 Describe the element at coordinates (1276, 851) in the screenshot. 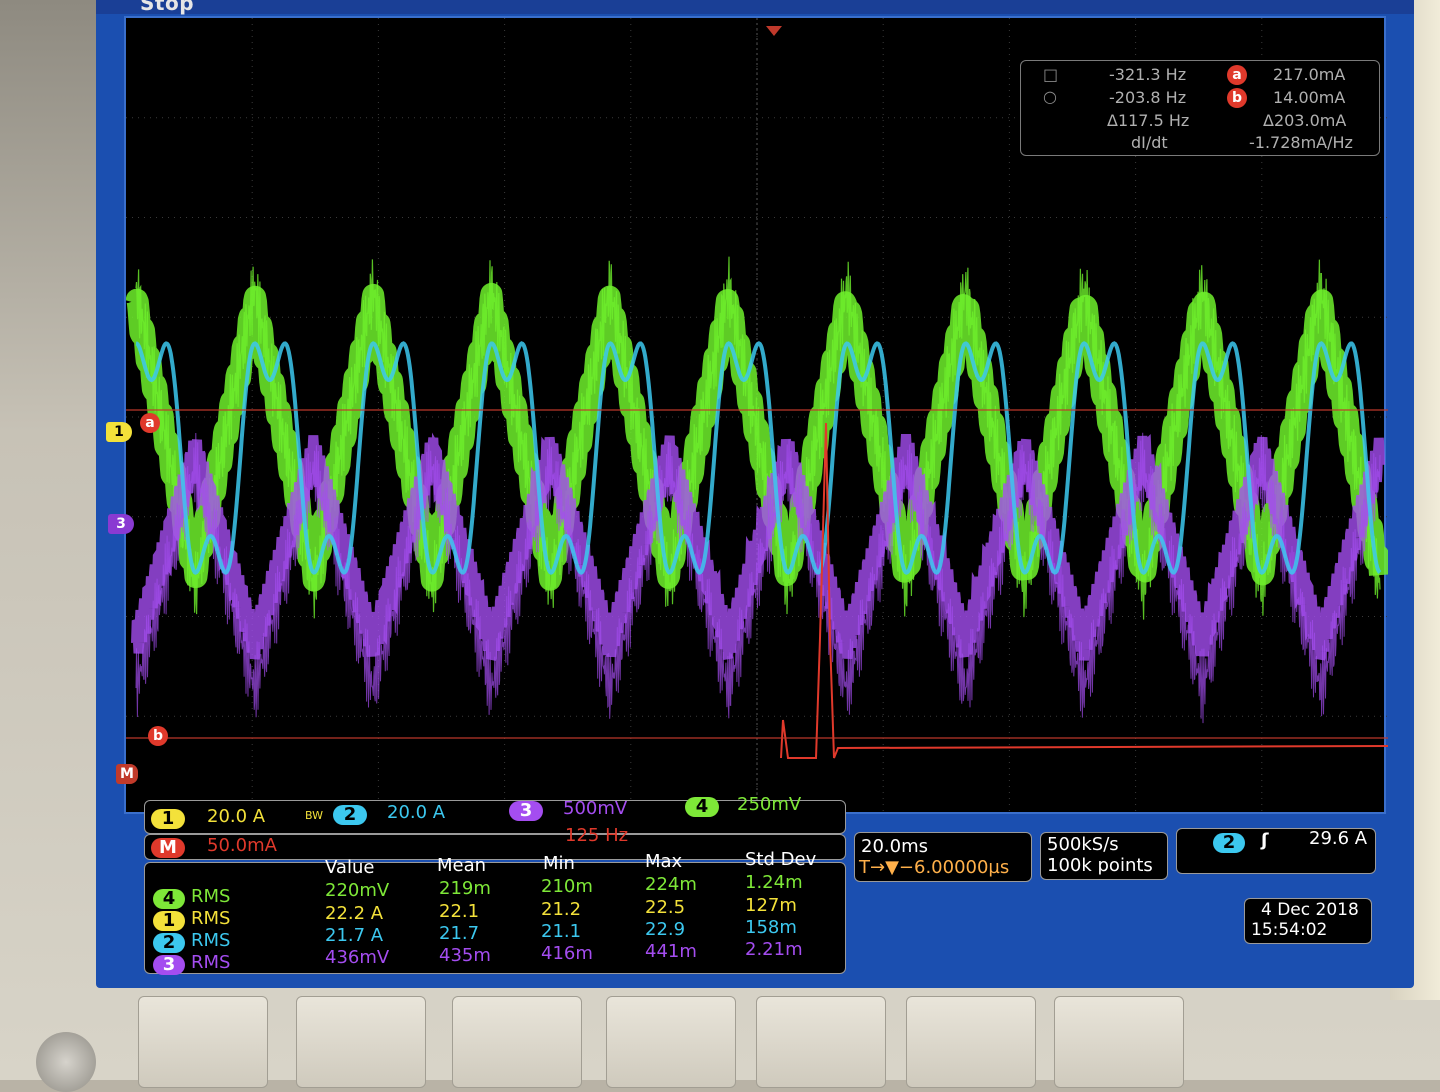

I see `trigger-panel: 2 ʃ 29.6 A` at that location.